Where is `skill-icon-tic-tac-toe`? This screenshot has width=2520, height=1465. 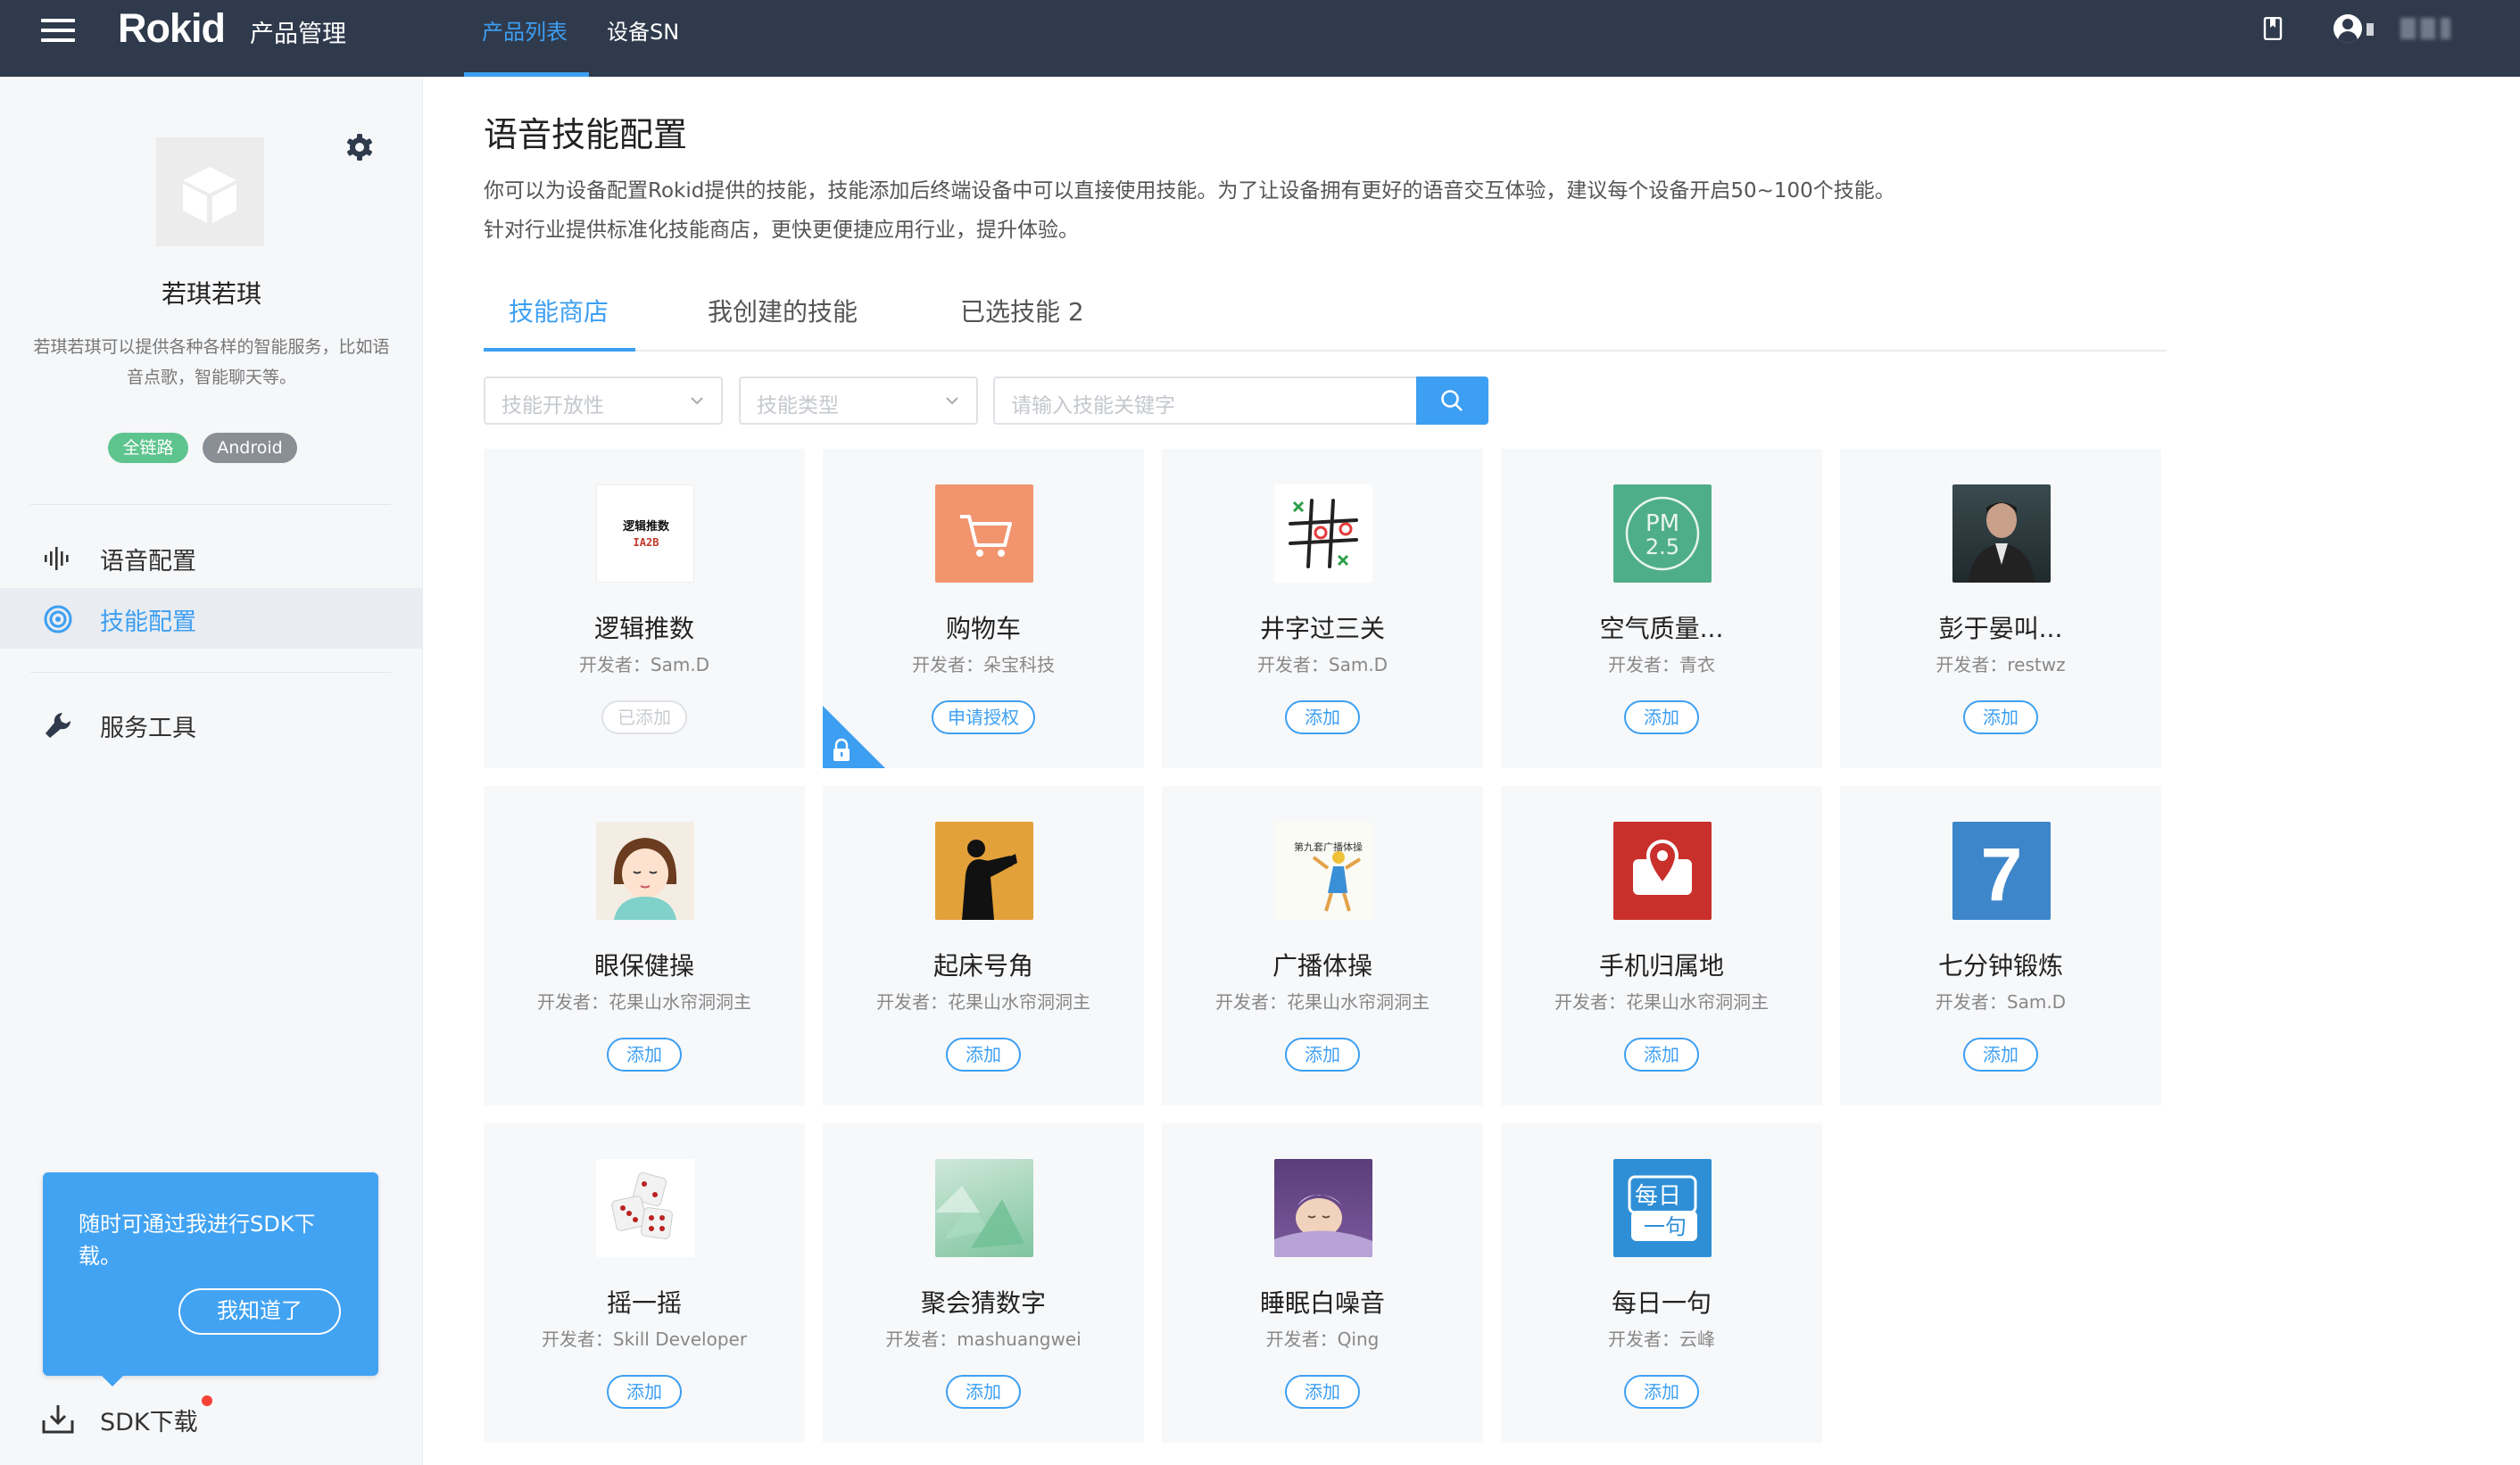 skill-icon-tic-tac-toe is located at coordinates (1323, 533).